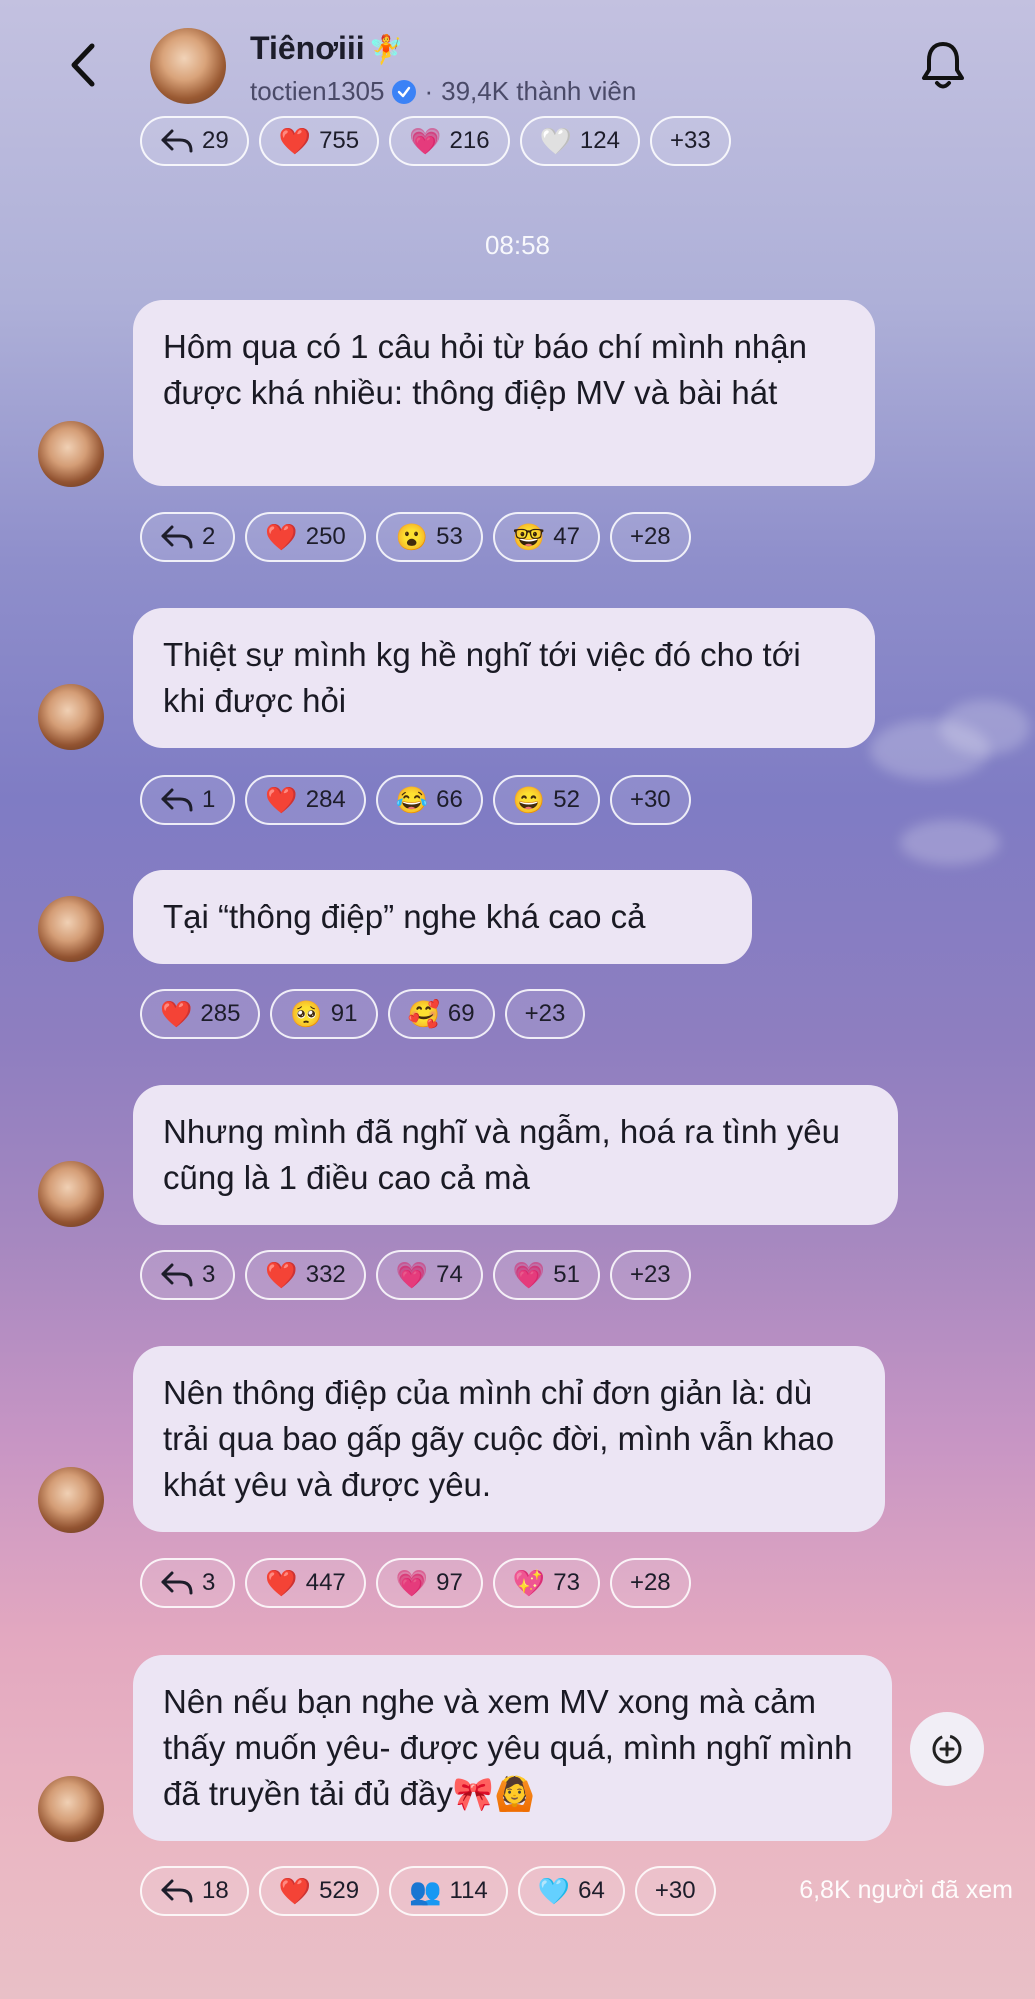  Describe the element at coordinates (529, 1583) in the screenshot. I see `reaction-emoji-icon: 💖` at that location.